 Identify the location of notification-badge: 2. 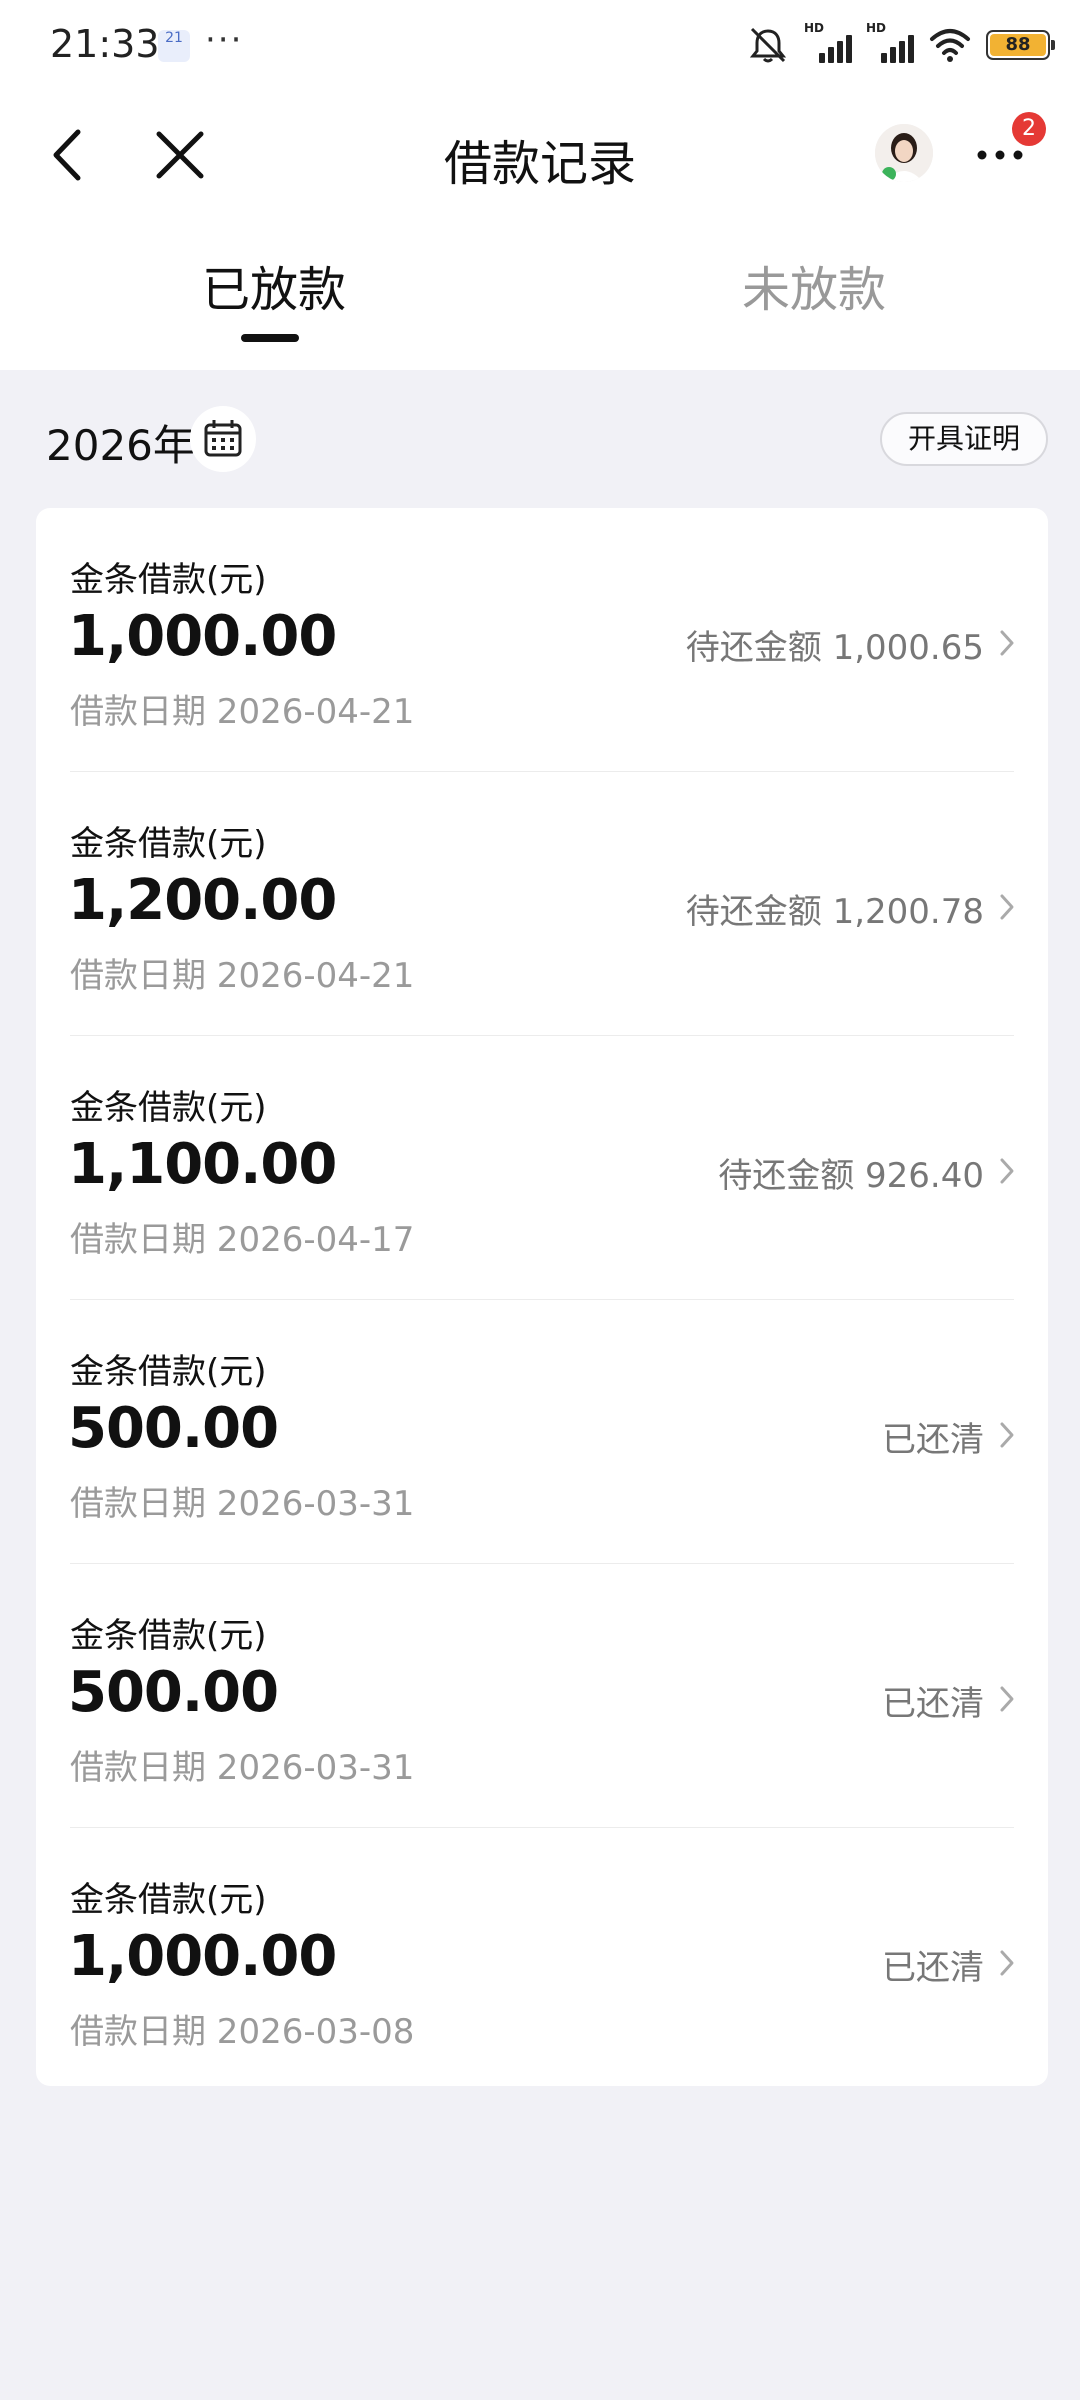
(1029, 129).